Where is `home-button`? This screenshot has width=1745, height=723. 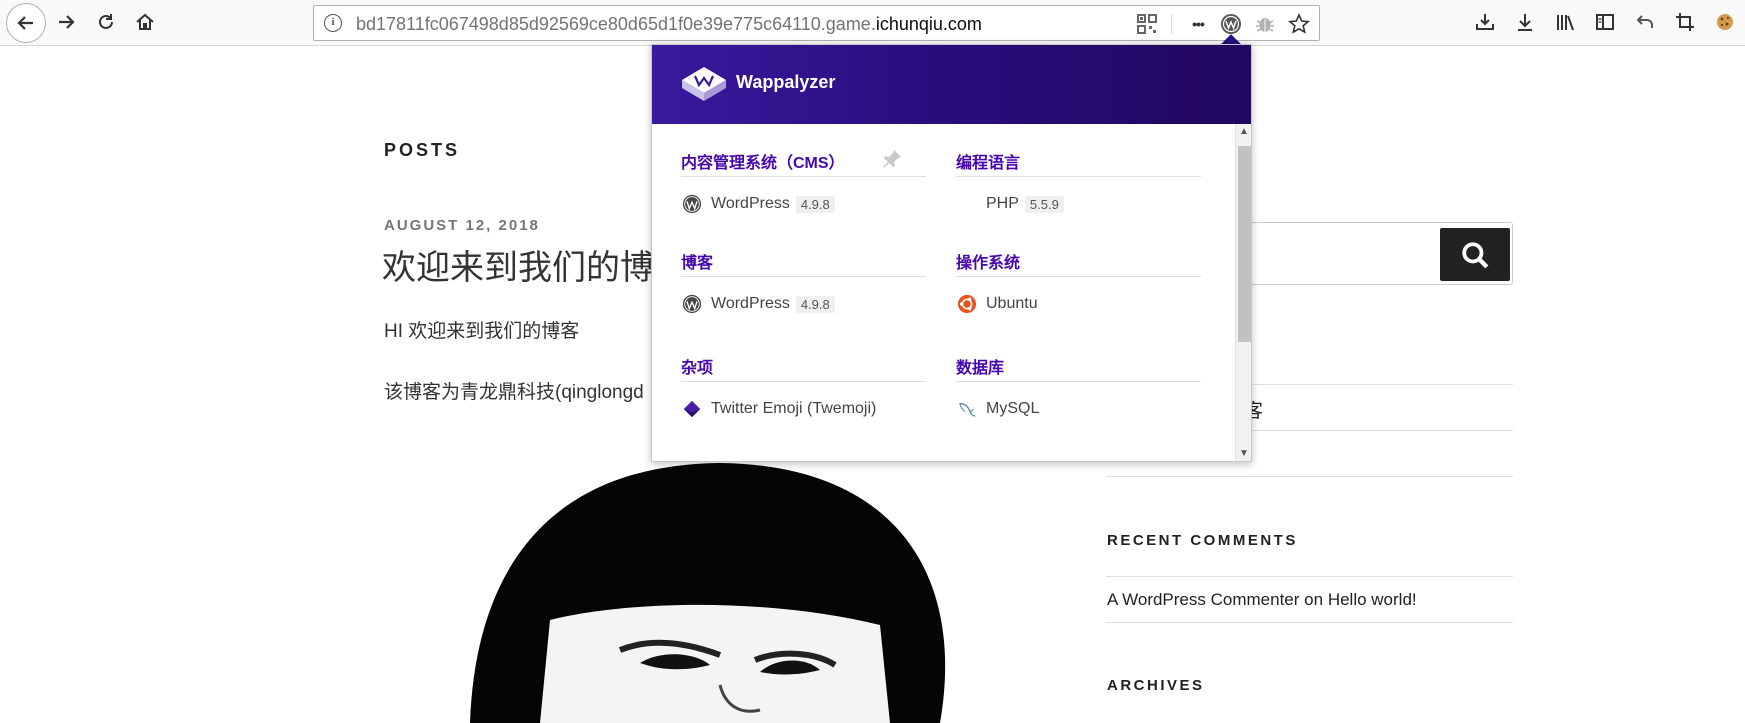 home-button is located at coordinates (145, 22).